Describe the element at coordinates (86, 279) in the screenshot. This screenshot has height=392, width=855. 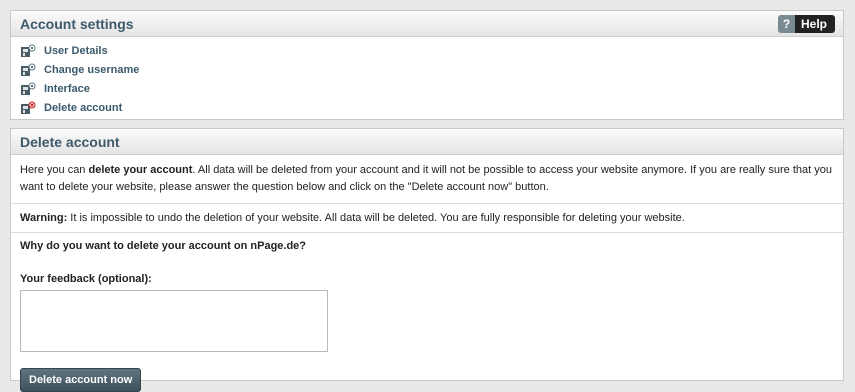
I see `feedback-label: Your feedback (optional):` at that location.